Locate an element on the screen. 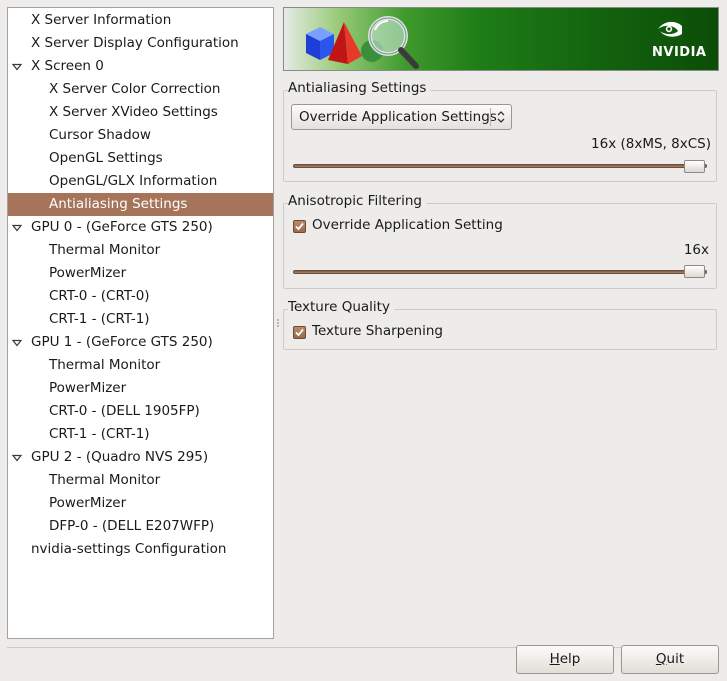 The width and height of the screenshot is (727, 681). tree-item: CRT-0 - (DELL 1905FP) is located at coordinates (140, 411).